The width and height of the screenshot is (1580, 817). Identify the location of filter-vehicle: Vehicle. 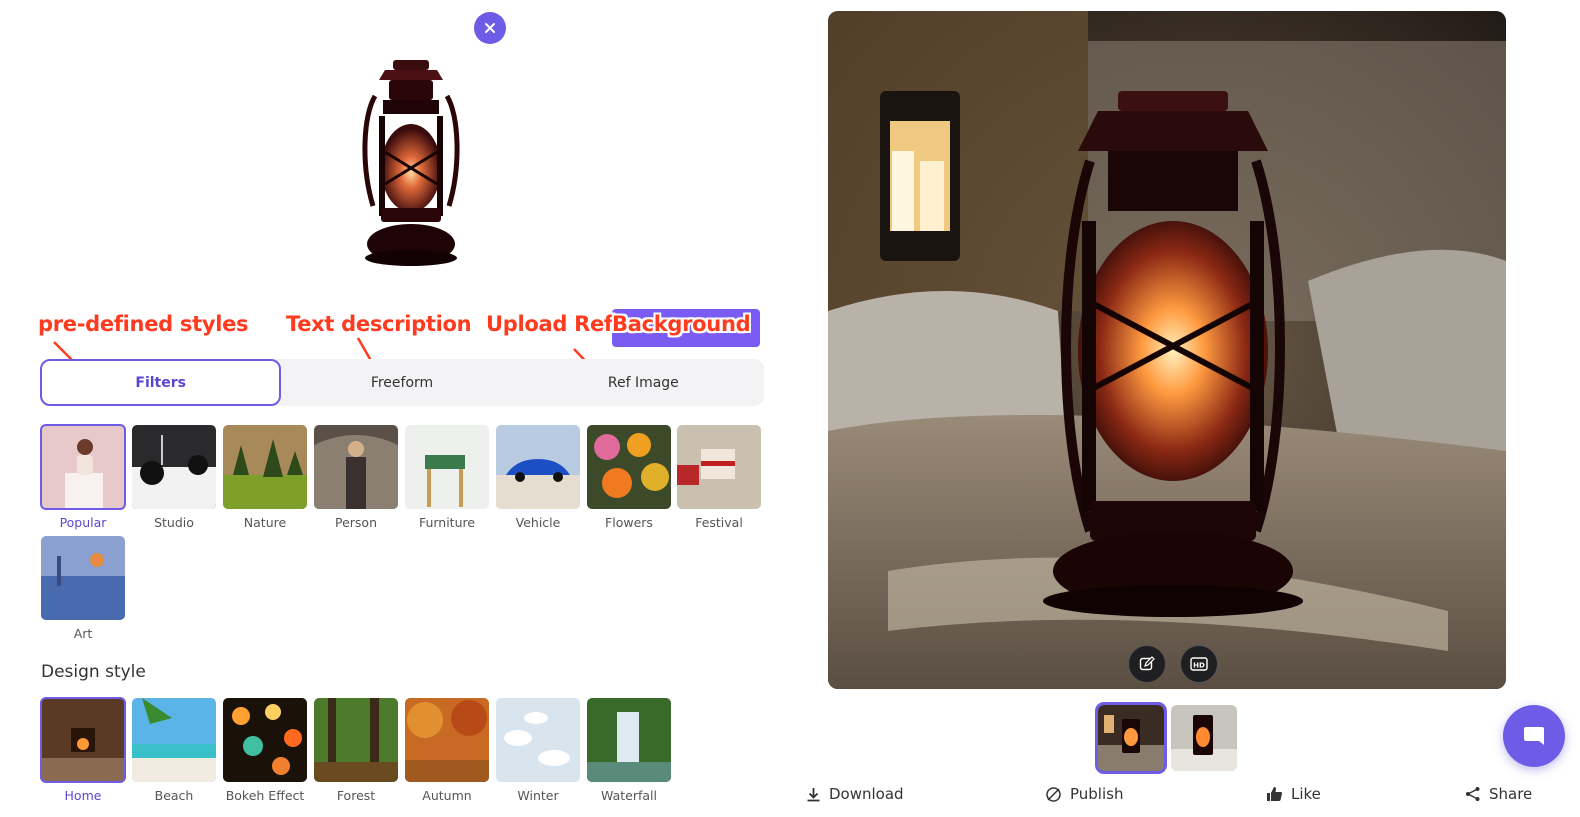
(538, 477).